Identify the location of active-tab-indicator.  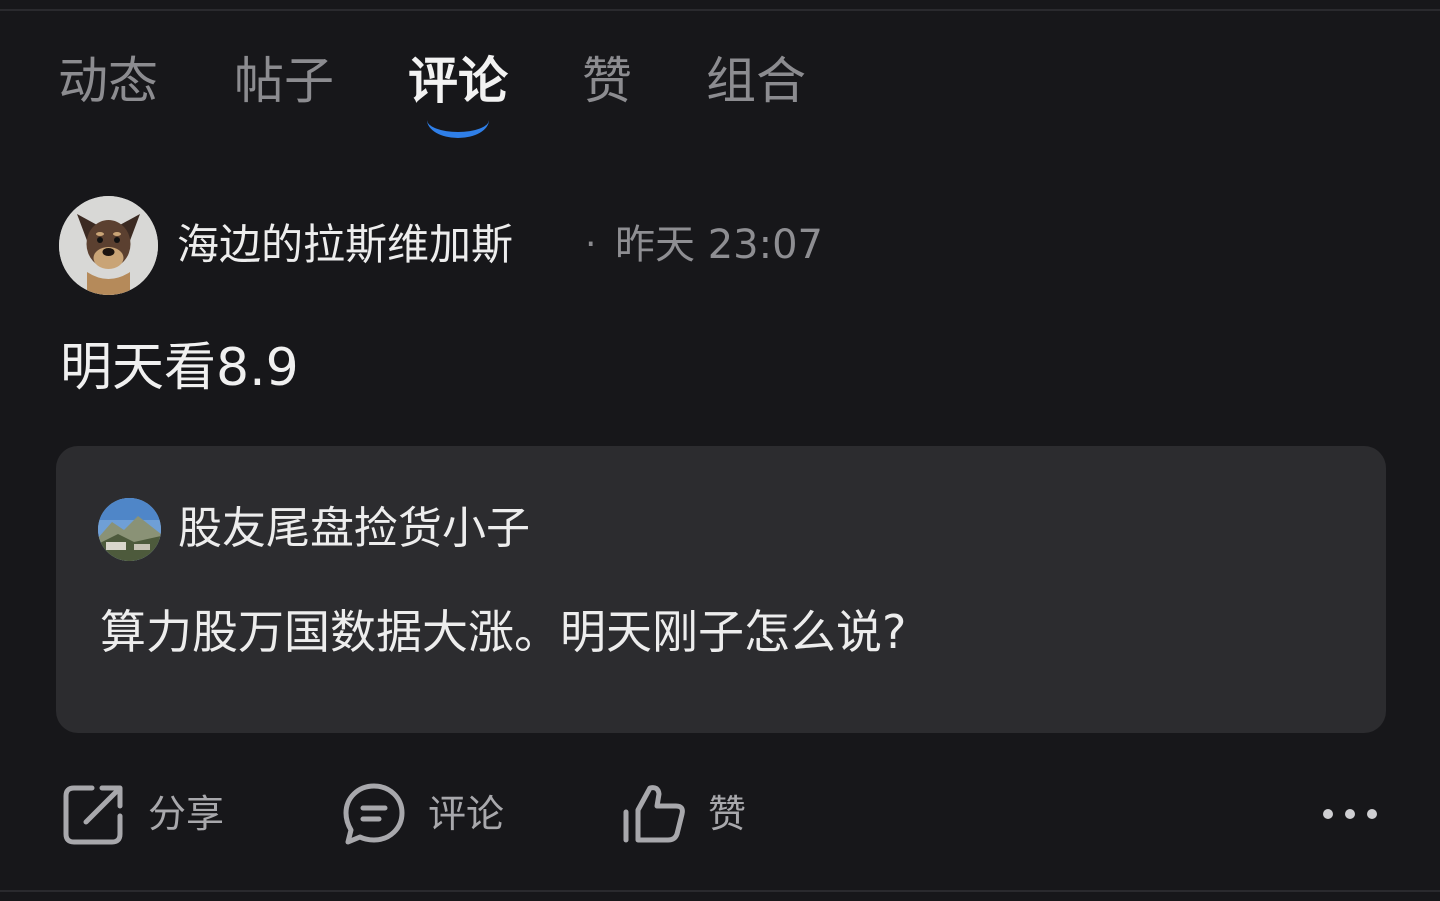
(458, 131).